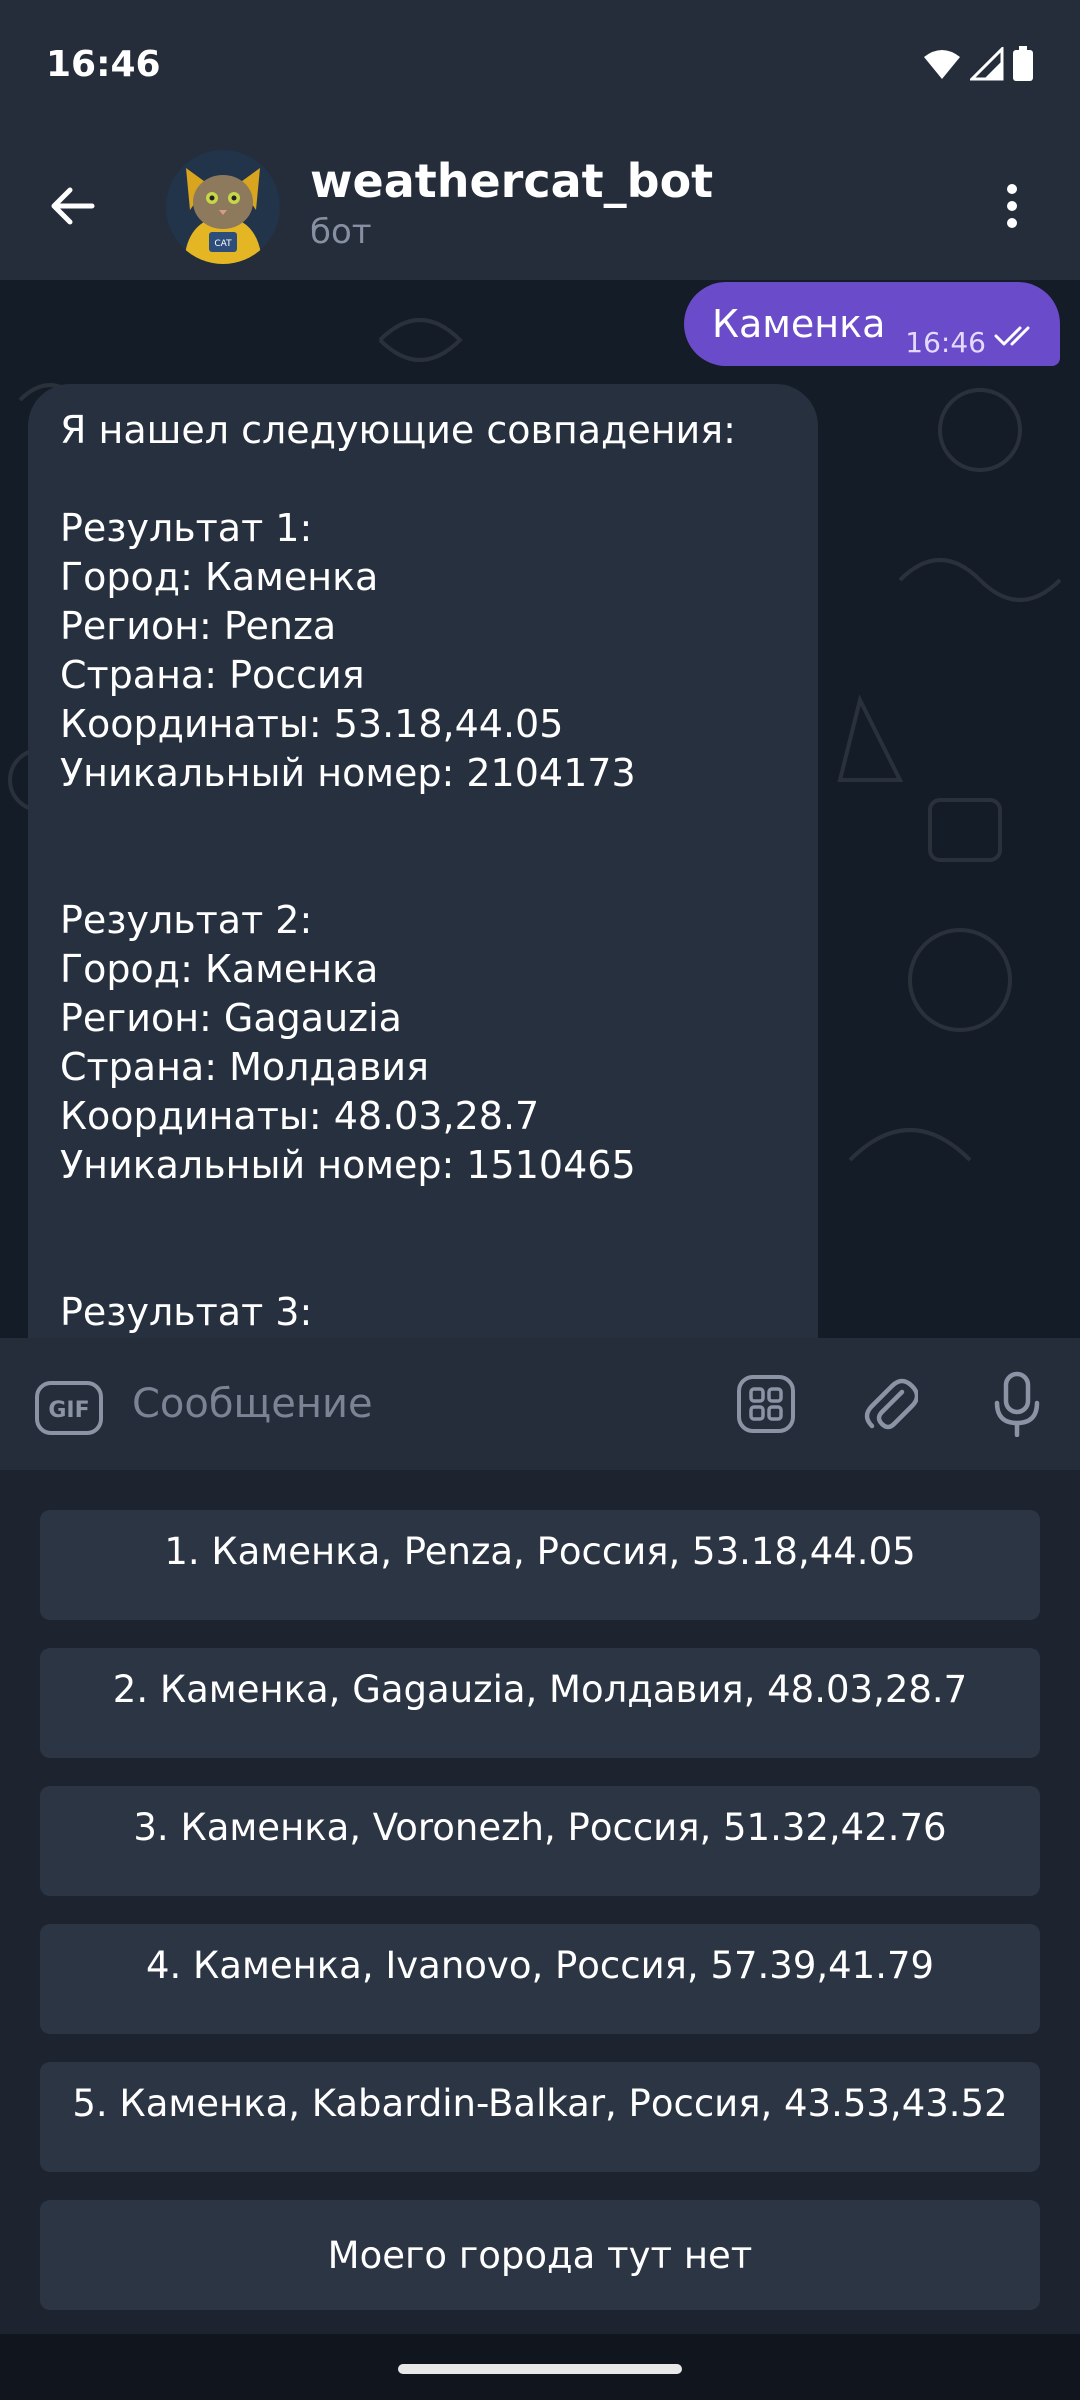 Image resolution: width=1080 pixels, height=2400 pixels. I want to click on gif-icon: GIF, so click(69, 1408).